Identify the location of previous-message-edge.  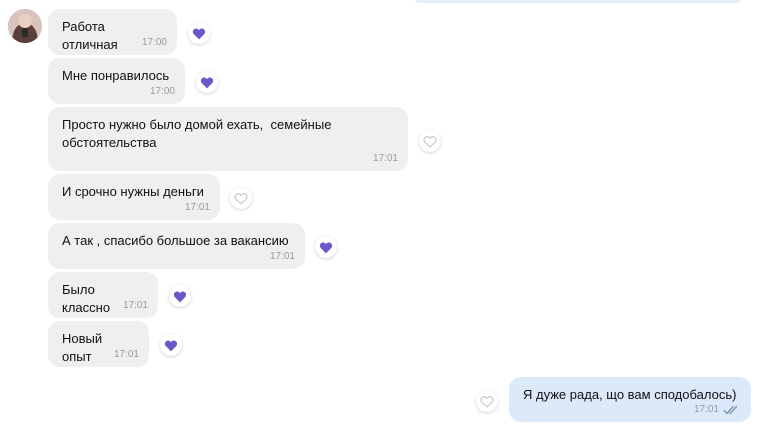
(577, 1).